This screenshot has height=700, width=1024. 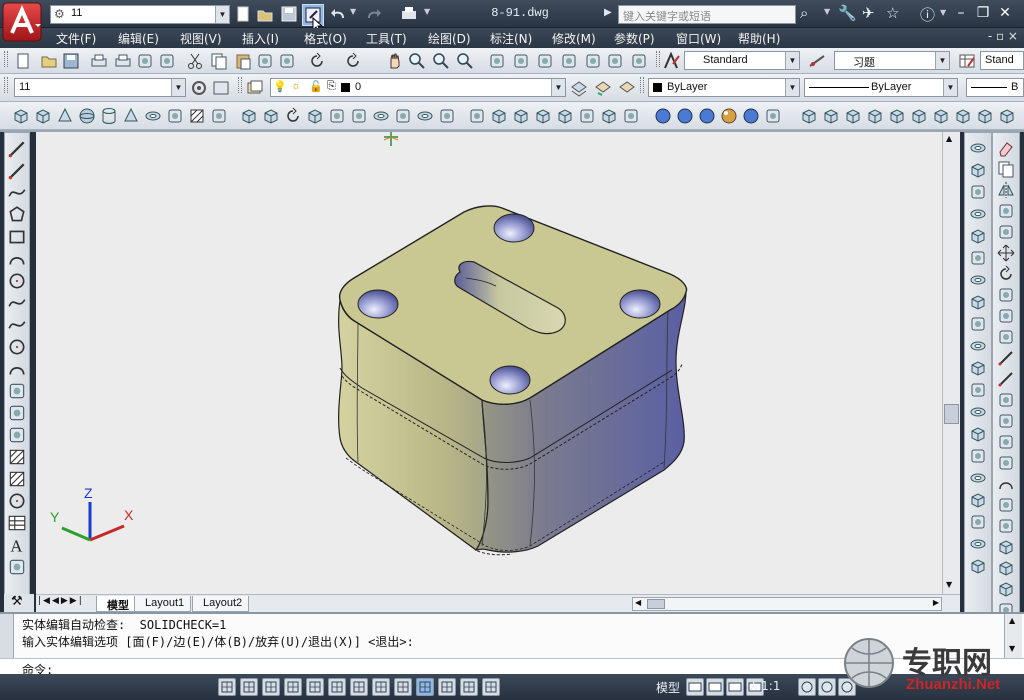 What do you see at coordinates (978, 214) in the screenshot?
I see `solid-editing-tool-4-icon` at bounding box center [978, 214].